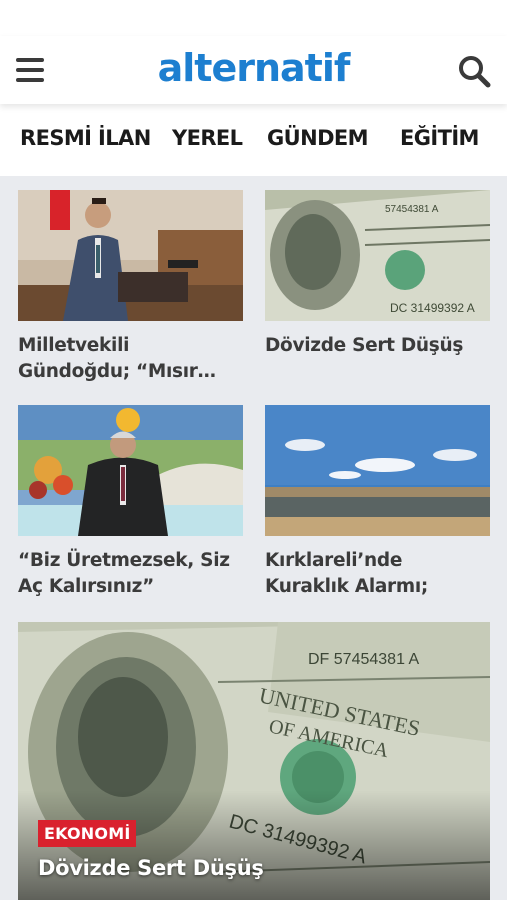 This screenshot has height=900, width=507. I want to click on nav-item-yerel: YEREL, so click(207, 138).